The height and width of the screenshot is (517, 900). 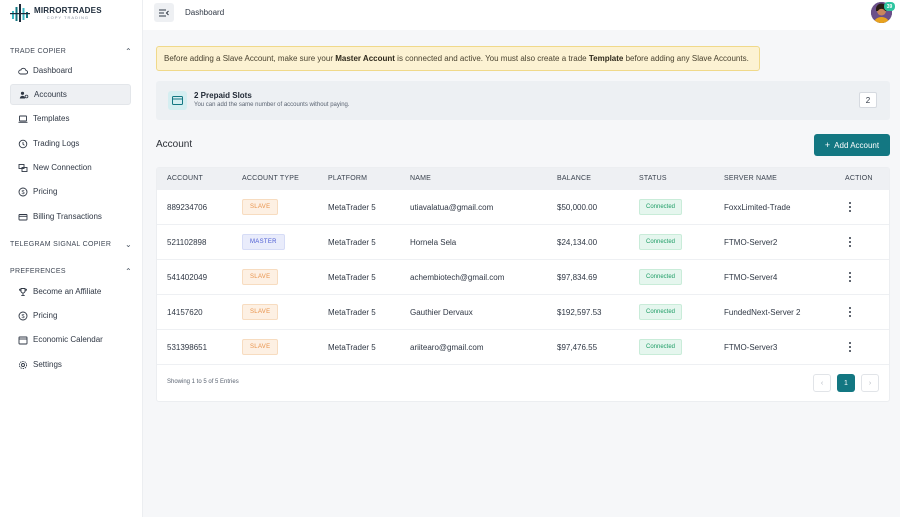 I want to click on sidebar-item-pricing: $ Pricing, so click(x=70, y=191).